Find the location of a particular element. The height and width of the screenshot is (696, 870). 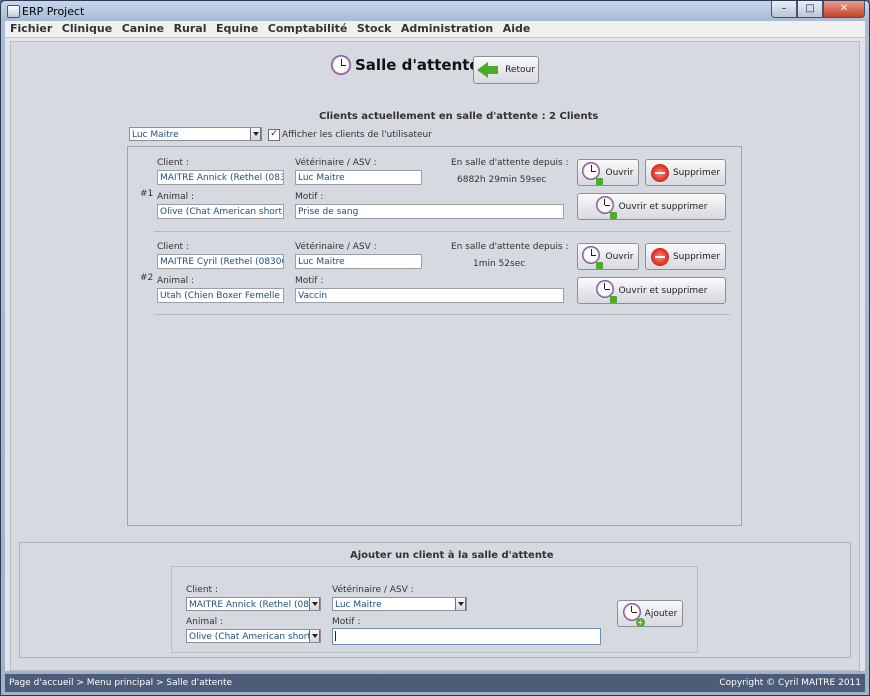

add-vet-label: Vétérinaire / ASV : is located at coordinates (373, 590).